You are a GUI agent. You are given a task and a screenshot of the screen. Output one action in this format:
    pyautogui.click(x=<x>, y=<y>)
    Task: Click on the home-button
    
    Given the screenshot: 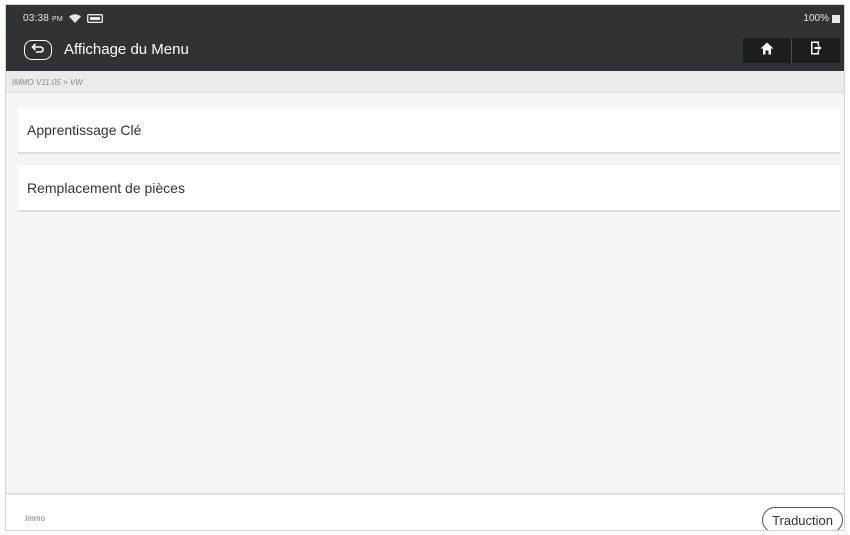 What is the action you would take?
    pyautogui.click(x=767, y=50)
    